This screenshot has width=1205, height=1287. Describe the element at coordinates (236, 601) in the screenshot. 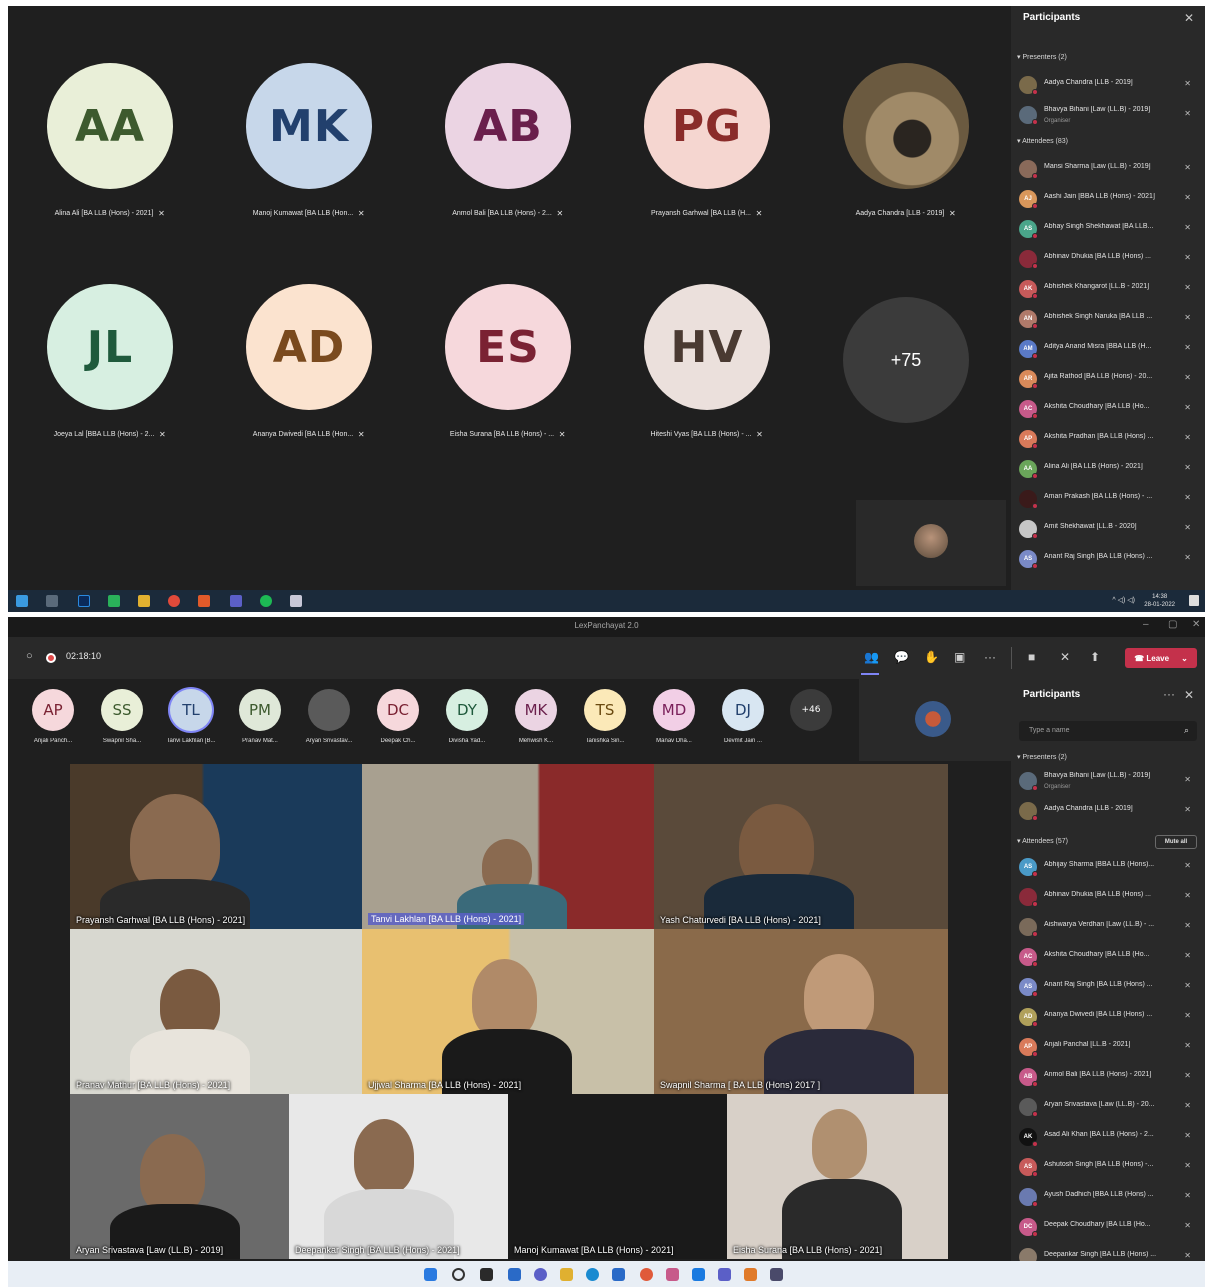

I see `teams-icon` at that location.